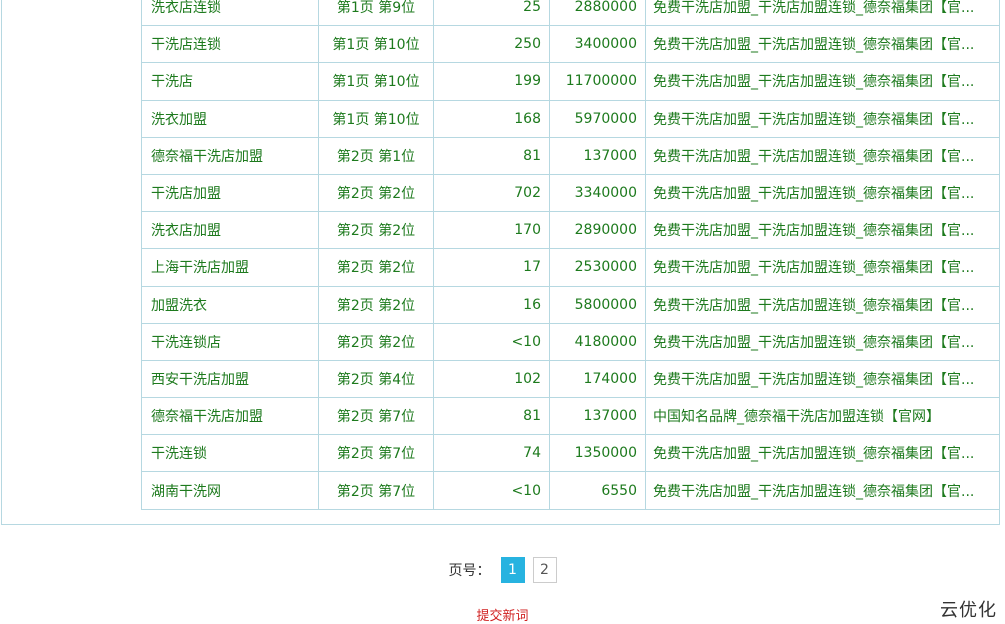 The image size is (1005, 624). What do you see at coordinates (597, 13) in the screenshot?
I see `result-count-cell: 2880000` at bounding box center [597, 13].